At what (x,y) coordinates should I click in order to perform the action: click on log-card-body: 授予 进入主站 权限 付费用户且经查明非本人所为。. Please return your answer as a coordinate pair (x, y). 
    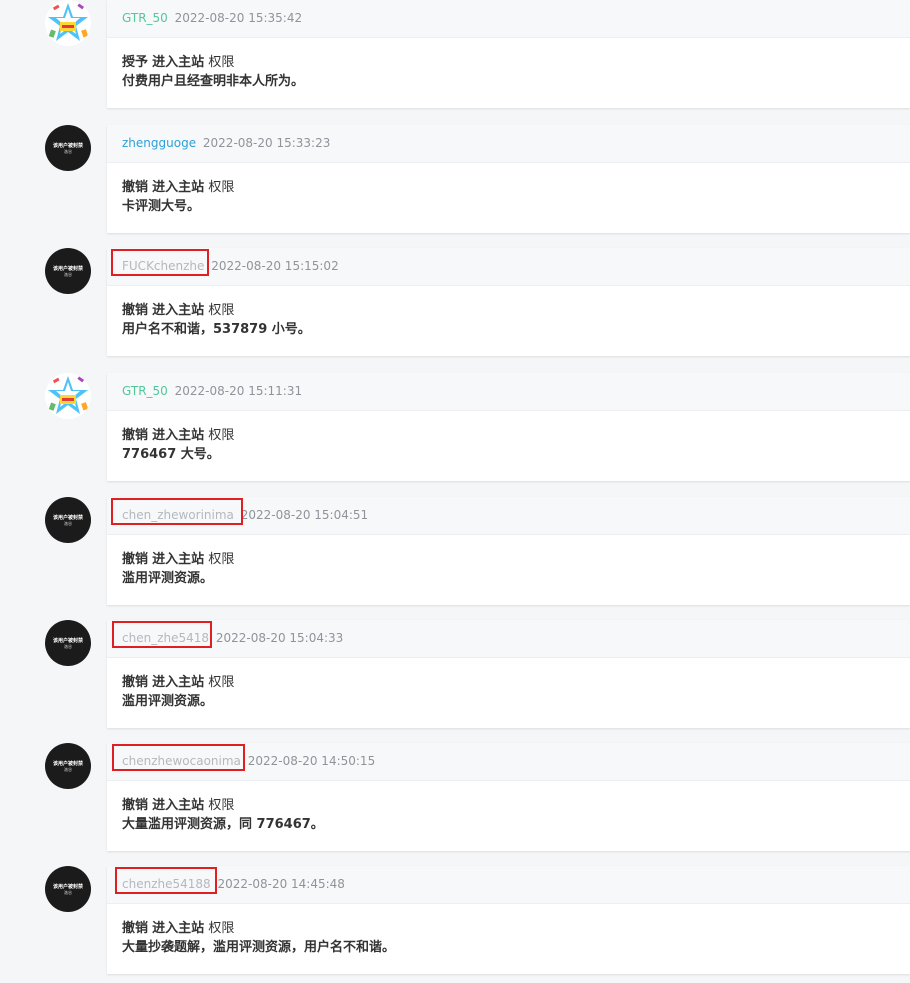
    Looking at the image, I should click on (508, 64).